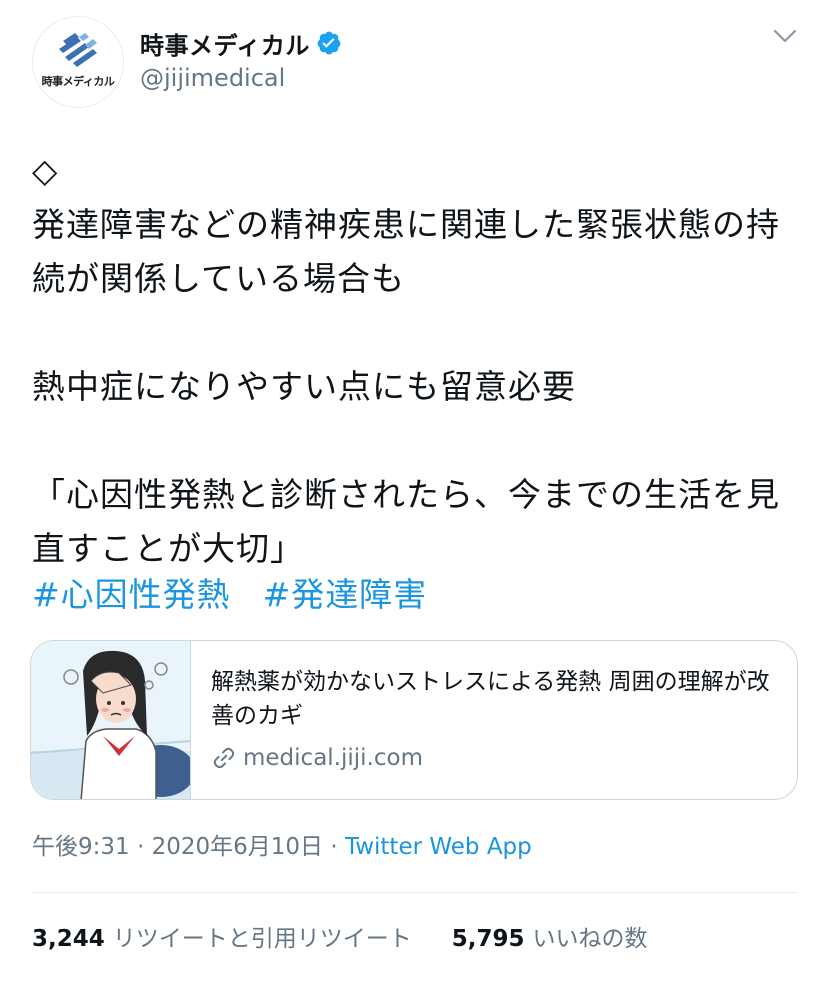 The image size is (828, 982). What do you see at coordinates (590, 939) in the screenshot?
I see `likes-label: いいねの数` at bounding box center [590, 939].